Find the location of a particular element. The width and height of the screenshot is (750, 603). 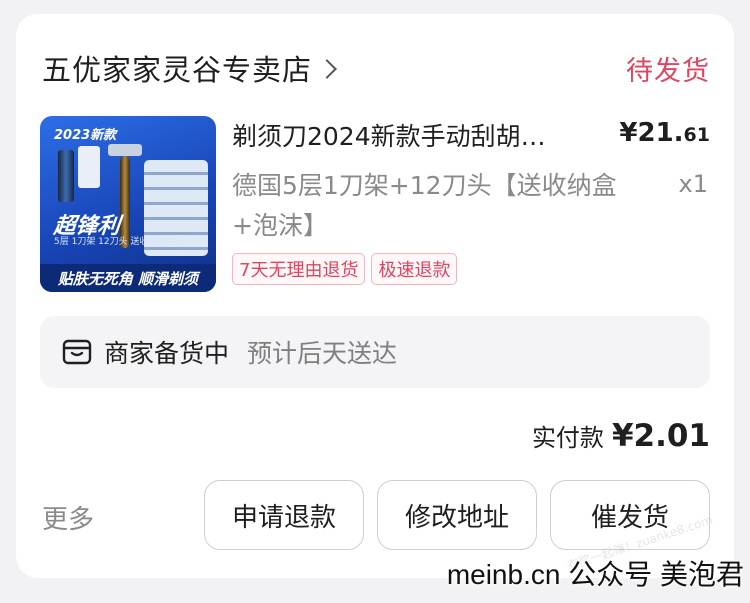

product-spec: 德国5层1刀架+12刀头【送收纳盒+泡沫】 is located at coordinates (424, 205).